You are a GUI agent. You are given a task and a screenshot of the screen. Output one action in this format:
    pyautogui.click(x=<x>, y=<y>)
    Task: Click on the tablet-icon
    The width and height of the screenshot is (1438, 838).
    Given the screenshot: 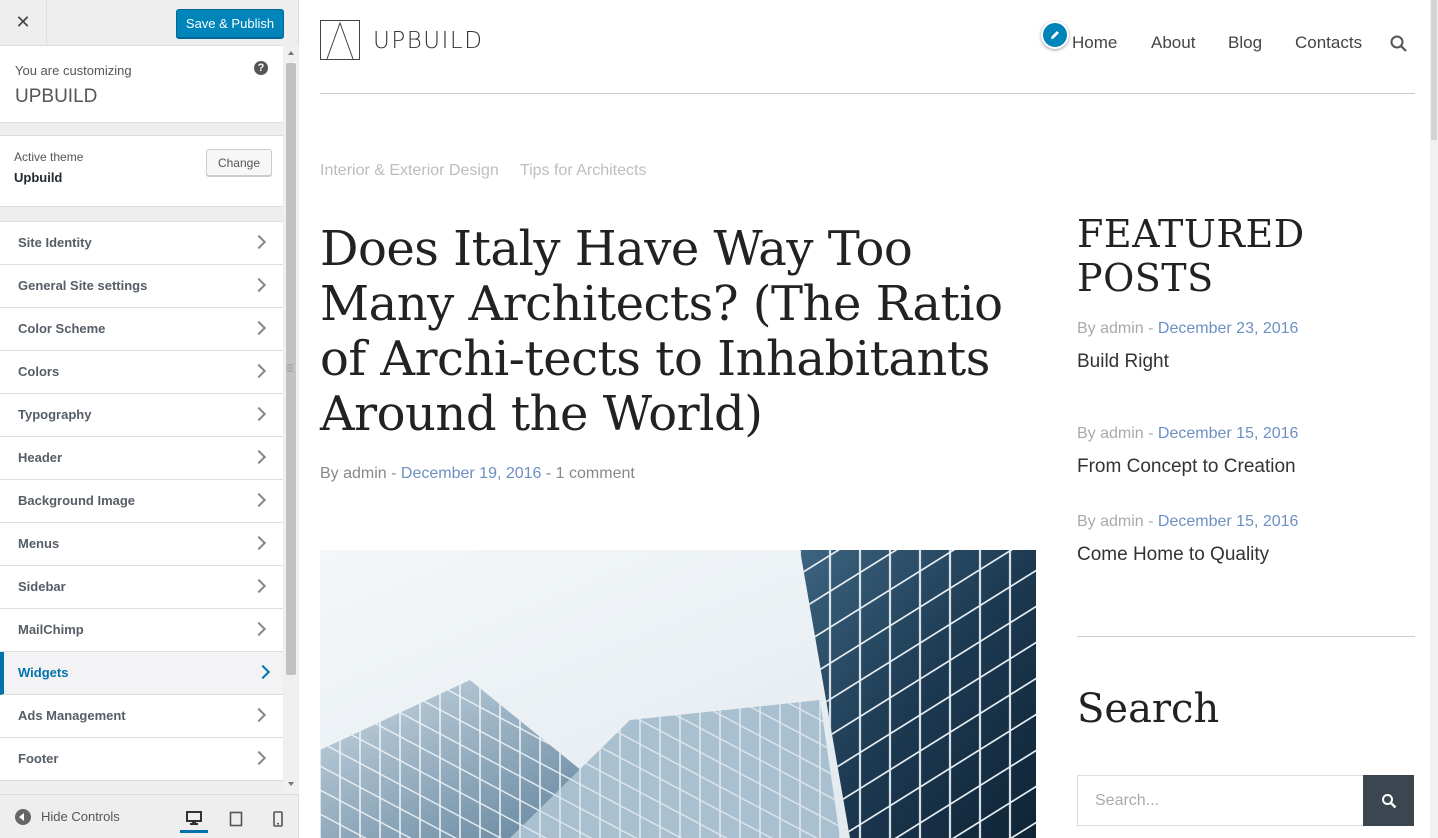 What is the action you would take?
    pyautogui.click(x=236, y=819)
    